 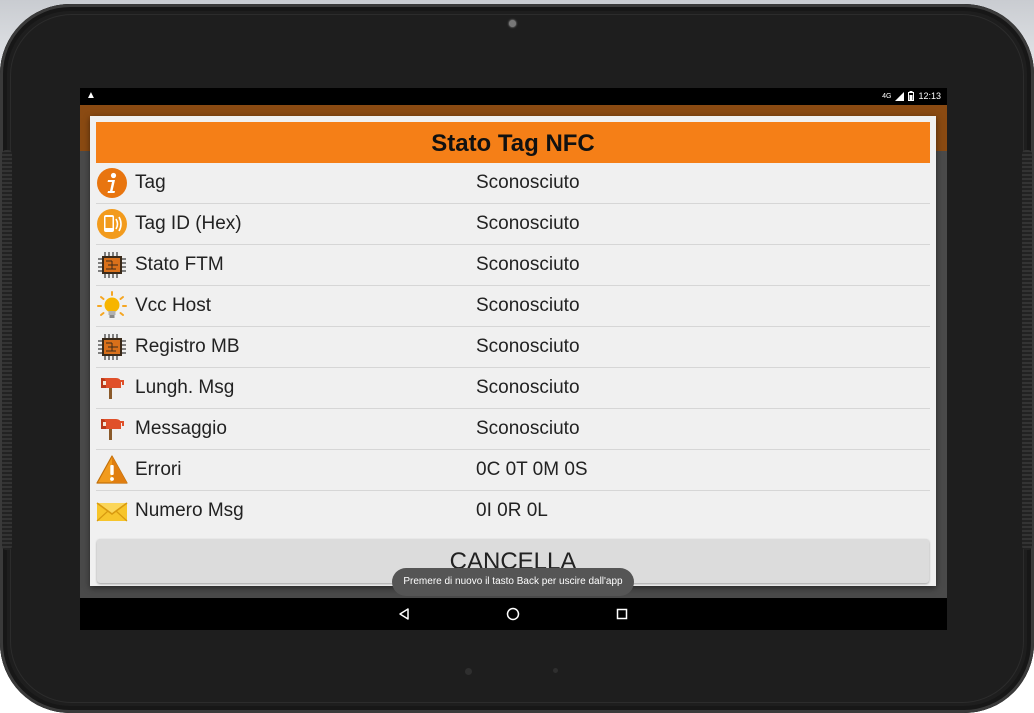 What do you see at coordinates (185, 387) in the screenshot?
I see `row-label: Lungh. Msg` at bounding box center [185, 387].